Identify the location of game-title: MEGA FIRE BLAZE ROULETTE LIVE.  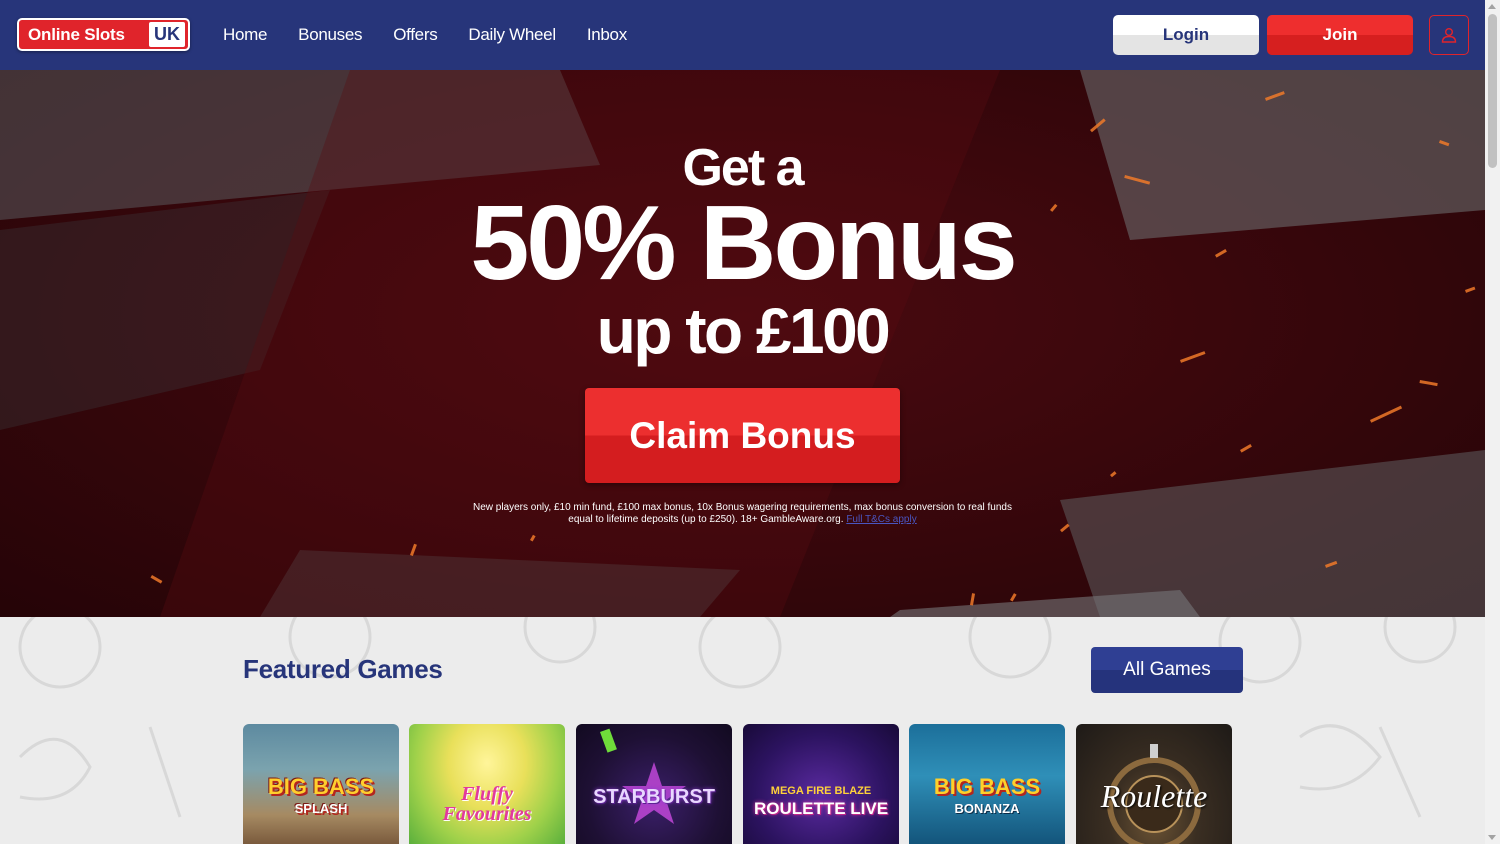
(821, 801).